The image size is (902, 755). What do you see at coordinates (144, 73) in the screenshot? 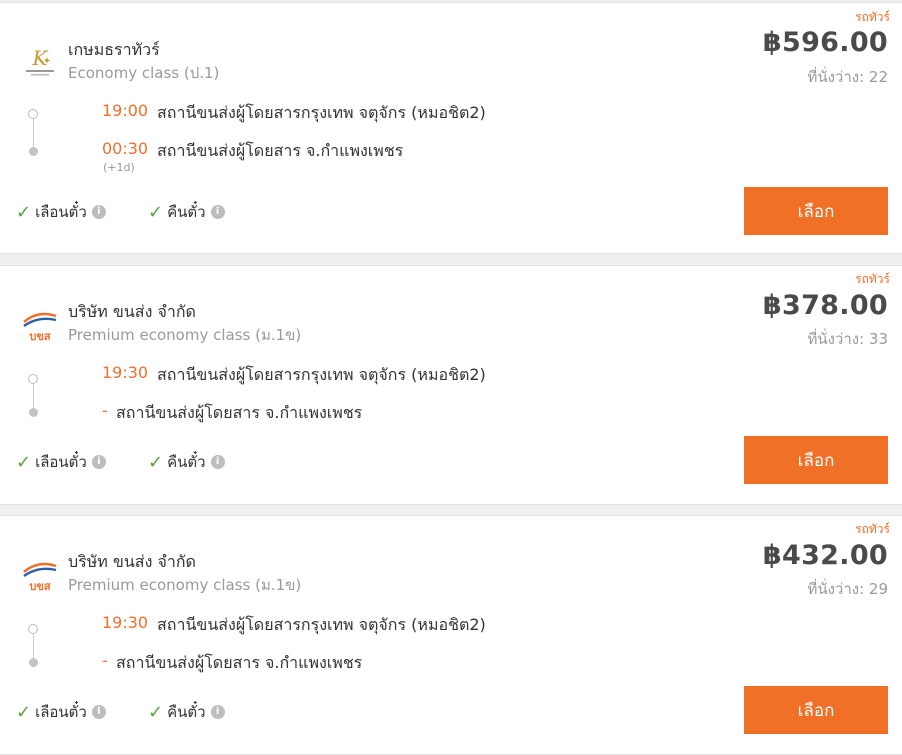
I see `bus-class: Economy class (ป.1)` at bounding box center [144, 73].